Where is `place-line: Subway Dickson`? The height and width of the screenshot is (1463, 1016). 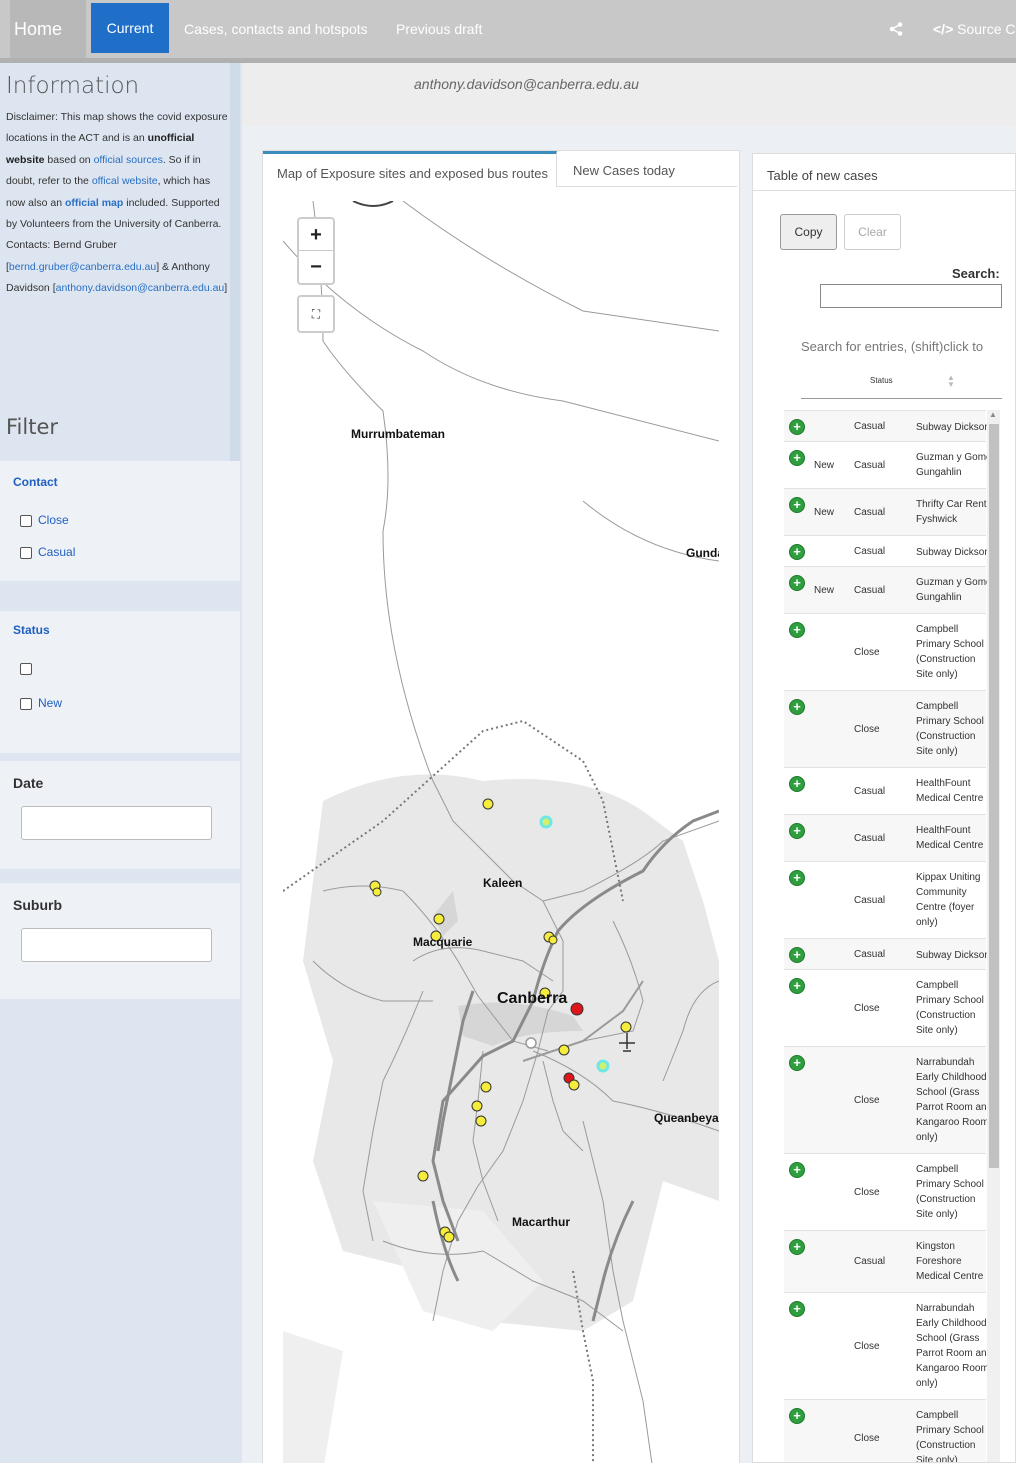
place-line: Subway Dickson is located at coordinates (952, 955).